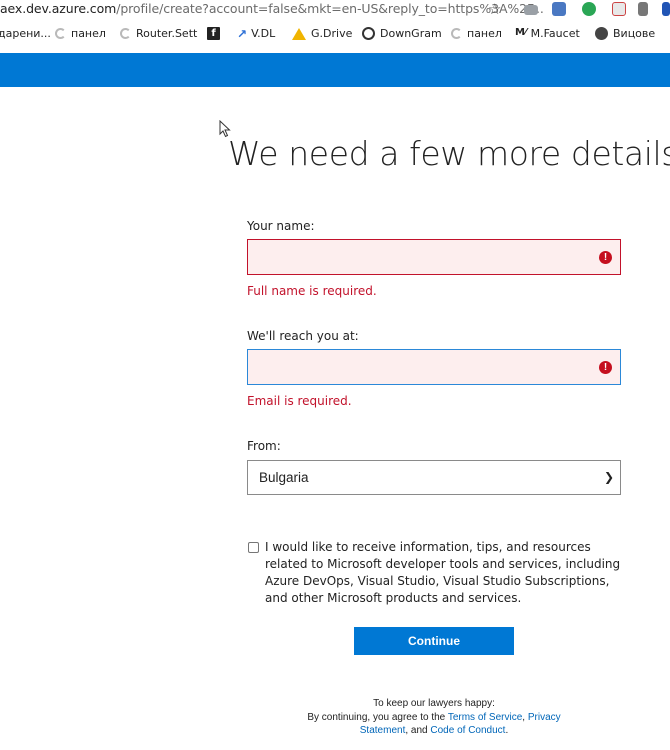 The image size is (670, 750). What do you see at coordinates (281, 226) in the screenshot?
I see `name-label: Your name:` at bounding box center [281, 226].